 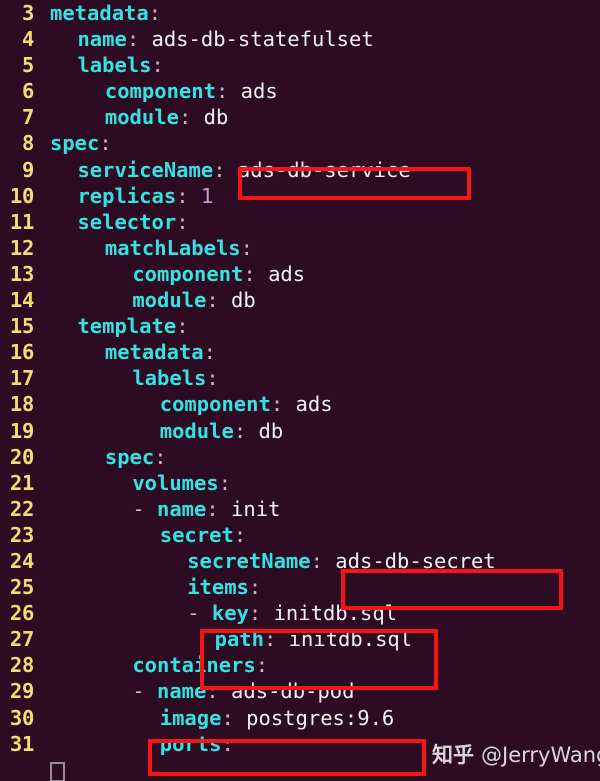 What do you see at coordinates (154, 352) in the screenshot?
I see `yaml-key: metadata` at bounding box center [154, 352].